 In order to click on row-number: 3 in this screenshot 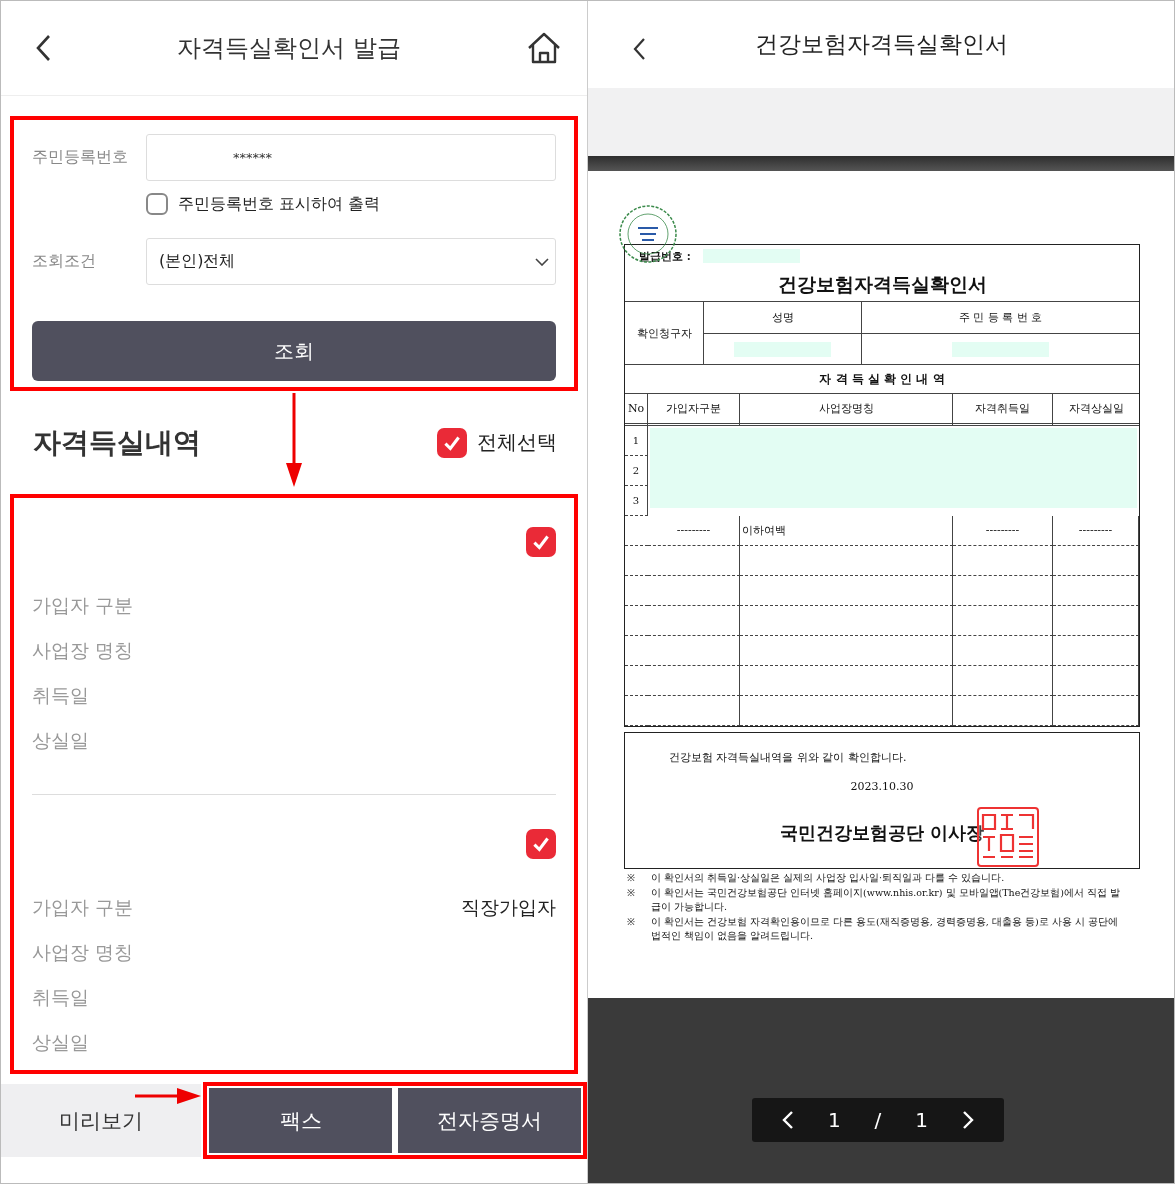, I will do `click(636, 501)`.